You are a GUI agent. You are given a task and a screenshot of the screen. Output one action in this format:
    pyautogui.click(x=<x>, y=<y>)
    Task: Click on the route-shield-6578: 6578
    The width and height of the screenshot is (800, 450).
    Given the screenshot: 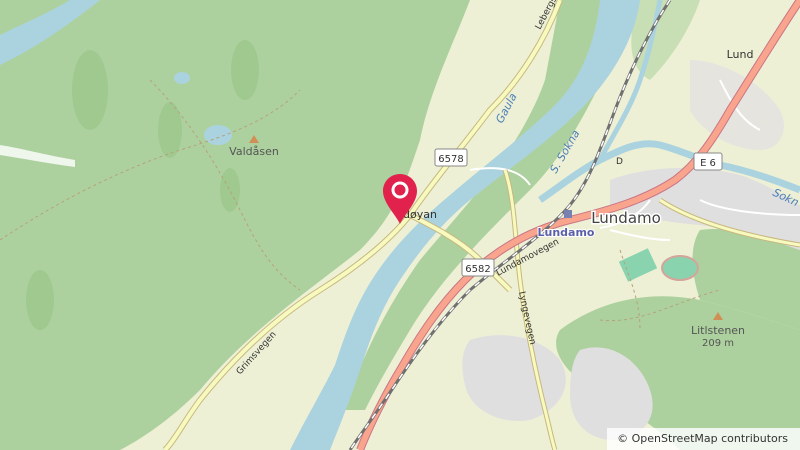 What is the action you would take?
    pyautogui.click(x=451, y=157)
    